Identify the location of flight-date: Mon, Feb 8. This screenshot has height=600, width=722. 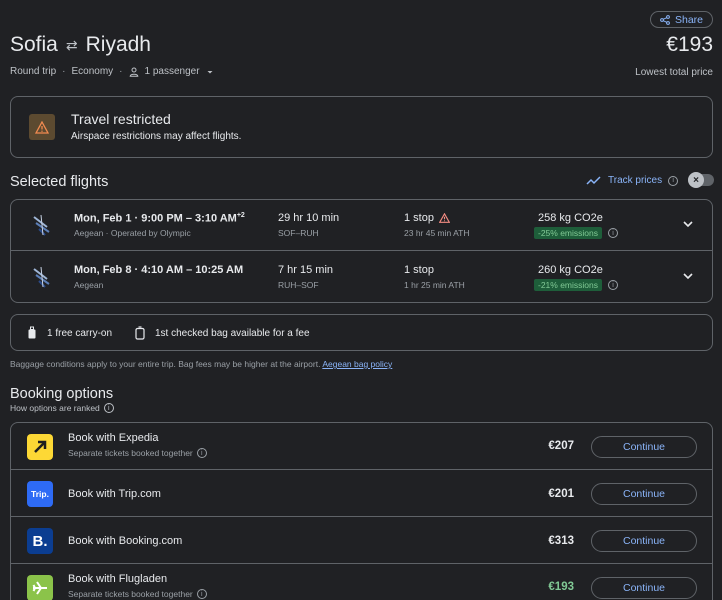
(103, 270).